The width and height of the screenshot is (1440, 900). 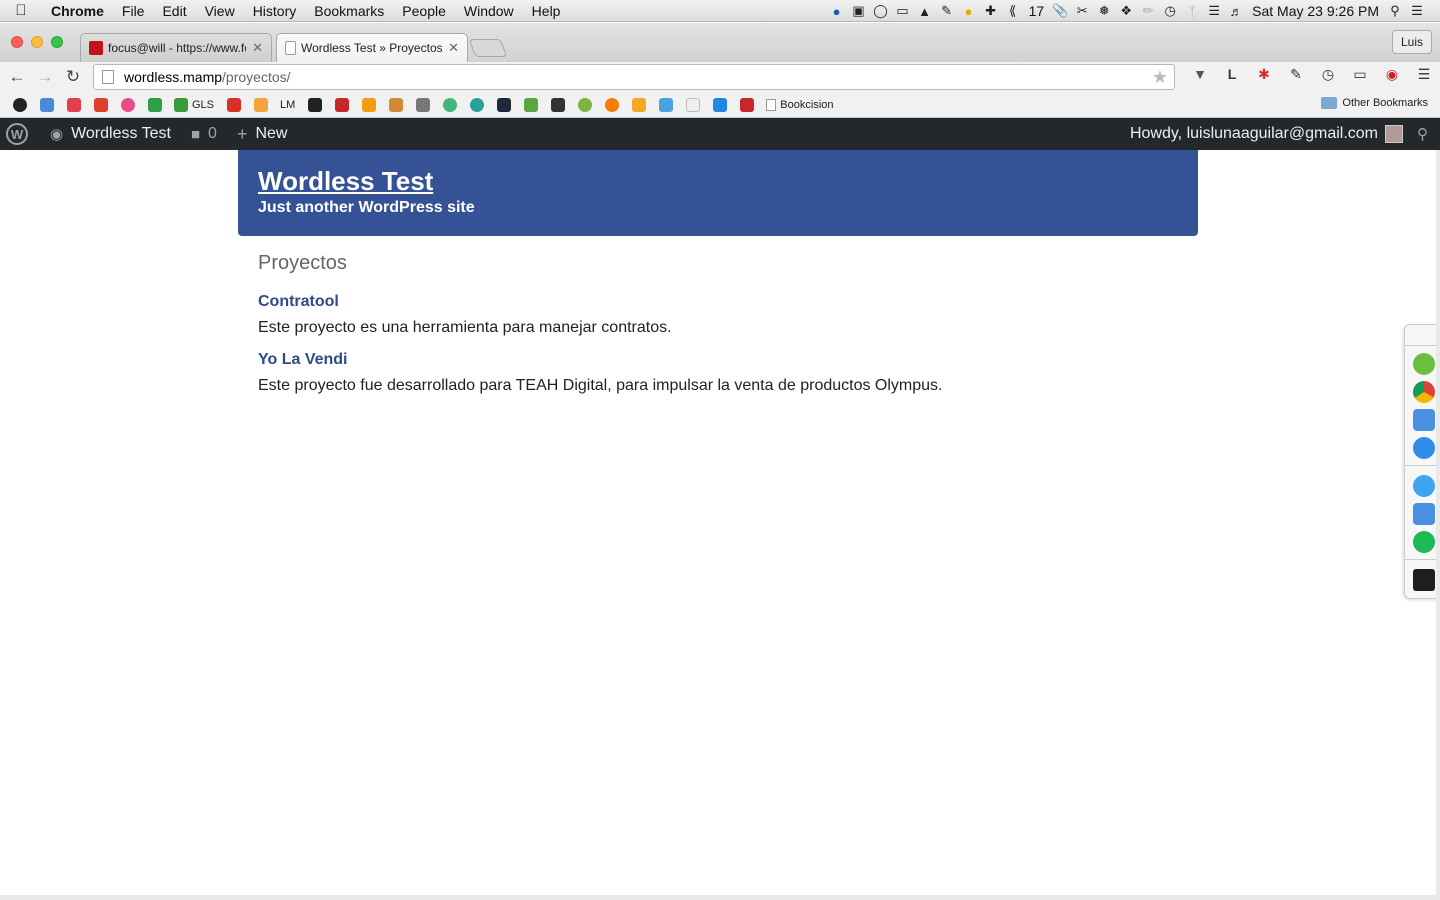 What do you see at coordinates (133, 11) in the screenshot?
I see `menu-file: File` at bounding box center [133, 11].